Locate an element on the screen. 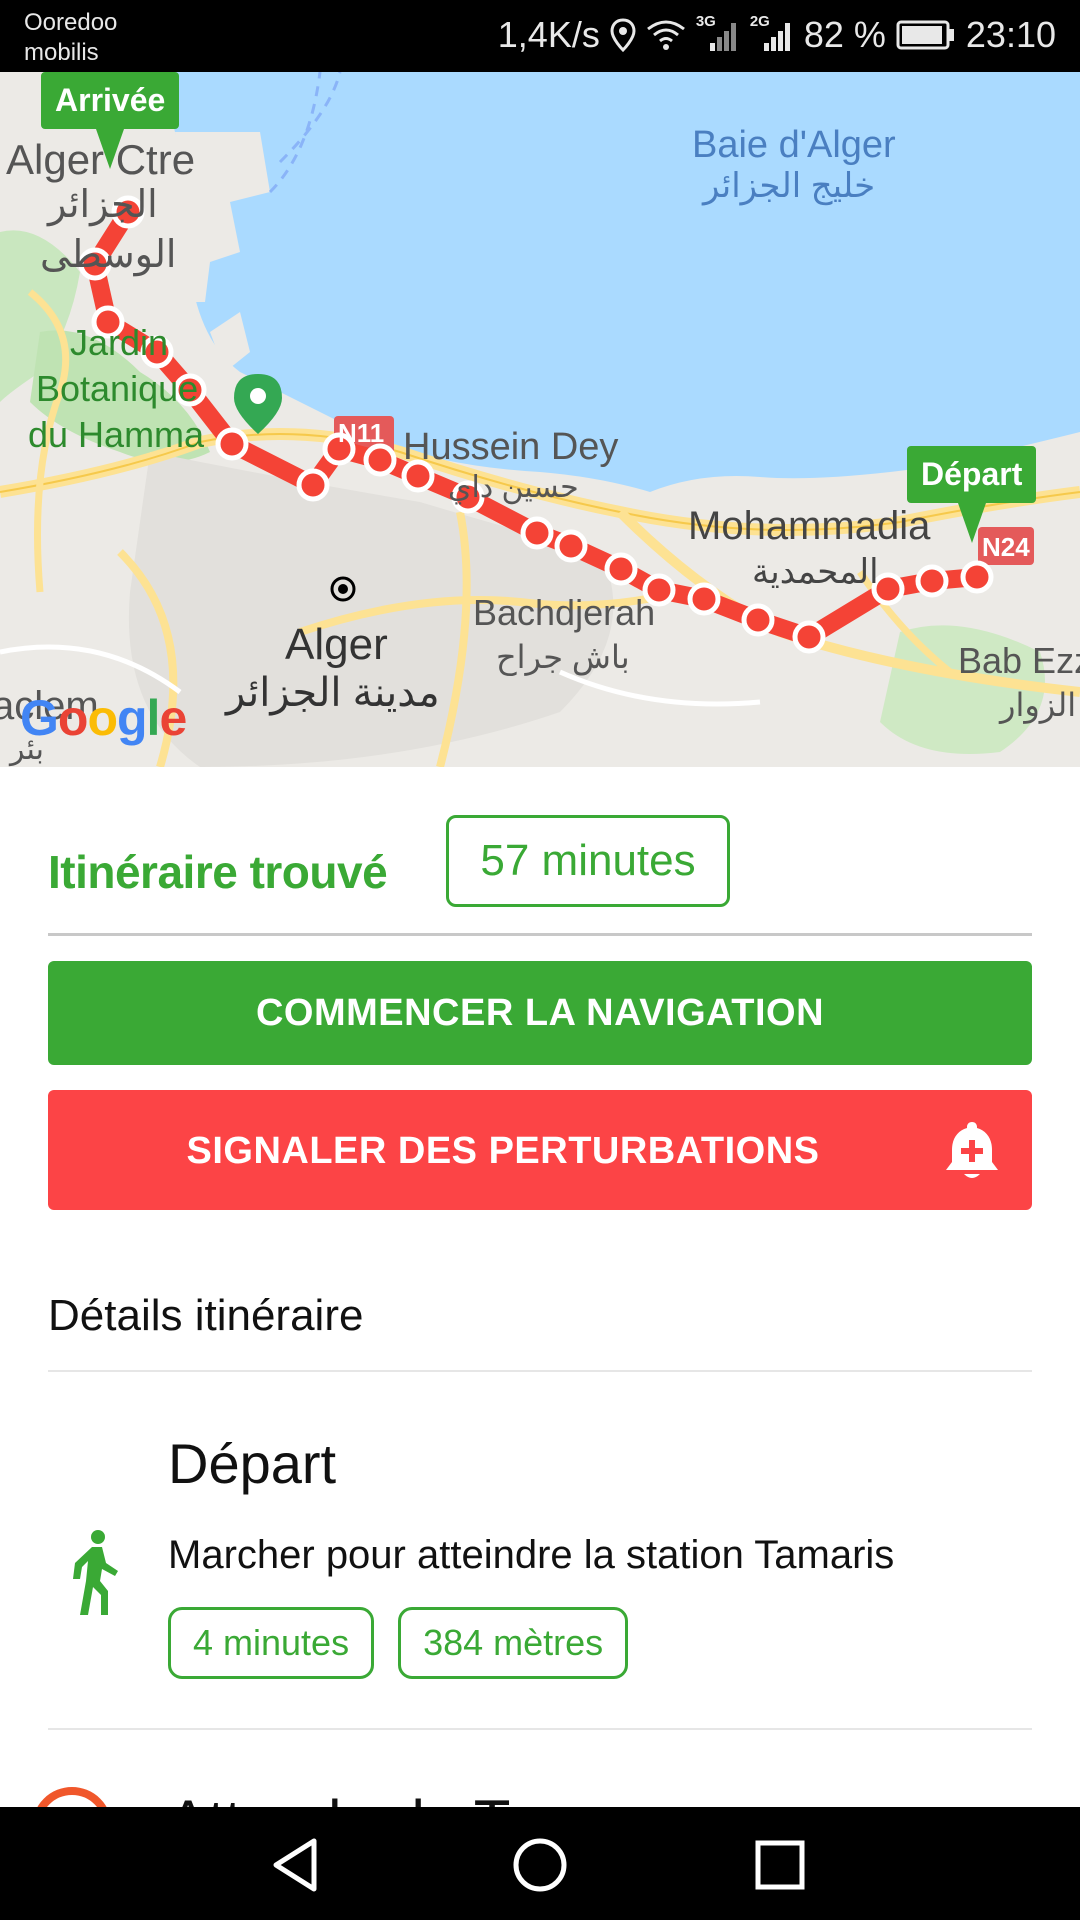  home-icon is located at coordinates (540, 1865).